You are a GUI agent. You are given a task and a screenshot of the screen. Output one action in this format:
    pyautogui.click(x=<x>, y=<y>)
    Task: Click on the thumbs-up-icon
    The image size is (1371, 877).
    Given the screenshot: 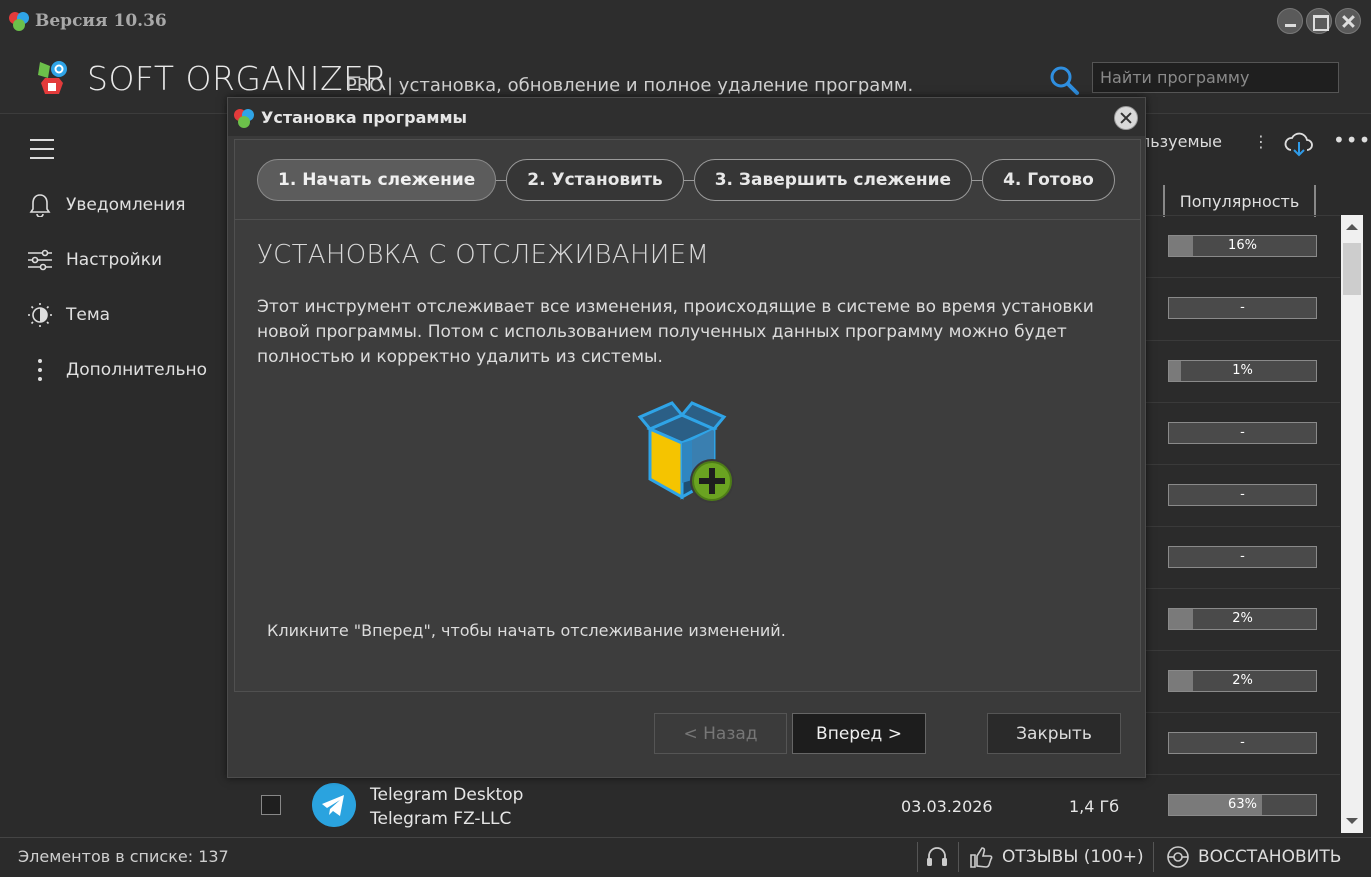 What is the action you would take?
    pyautogui.click(x=981, y=857)
    